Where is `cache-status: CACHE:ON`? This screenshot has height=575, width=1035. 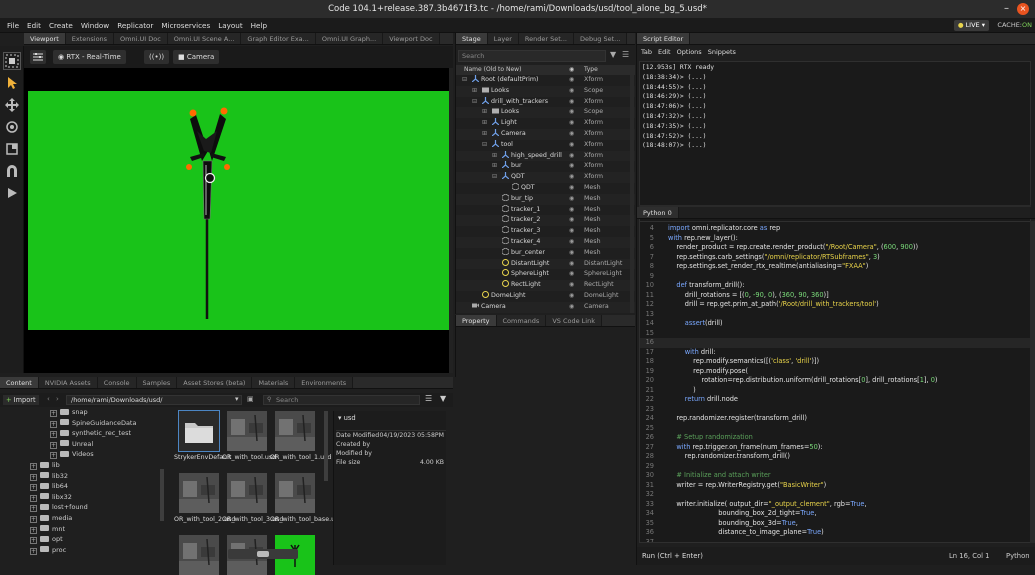 cache-status: CACHE:ON is located at coordinates (1014, 25).